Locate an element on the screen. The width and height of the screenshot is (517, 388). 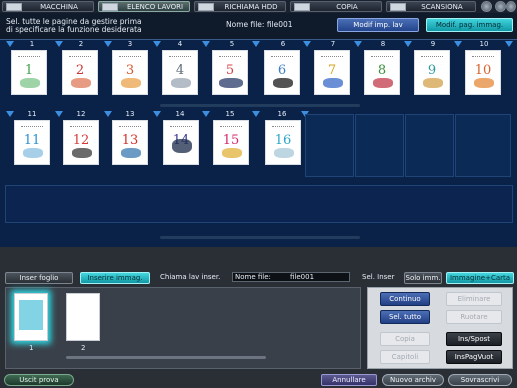
tab-scan: SCANSIONA is located at coordinates (431, 6).